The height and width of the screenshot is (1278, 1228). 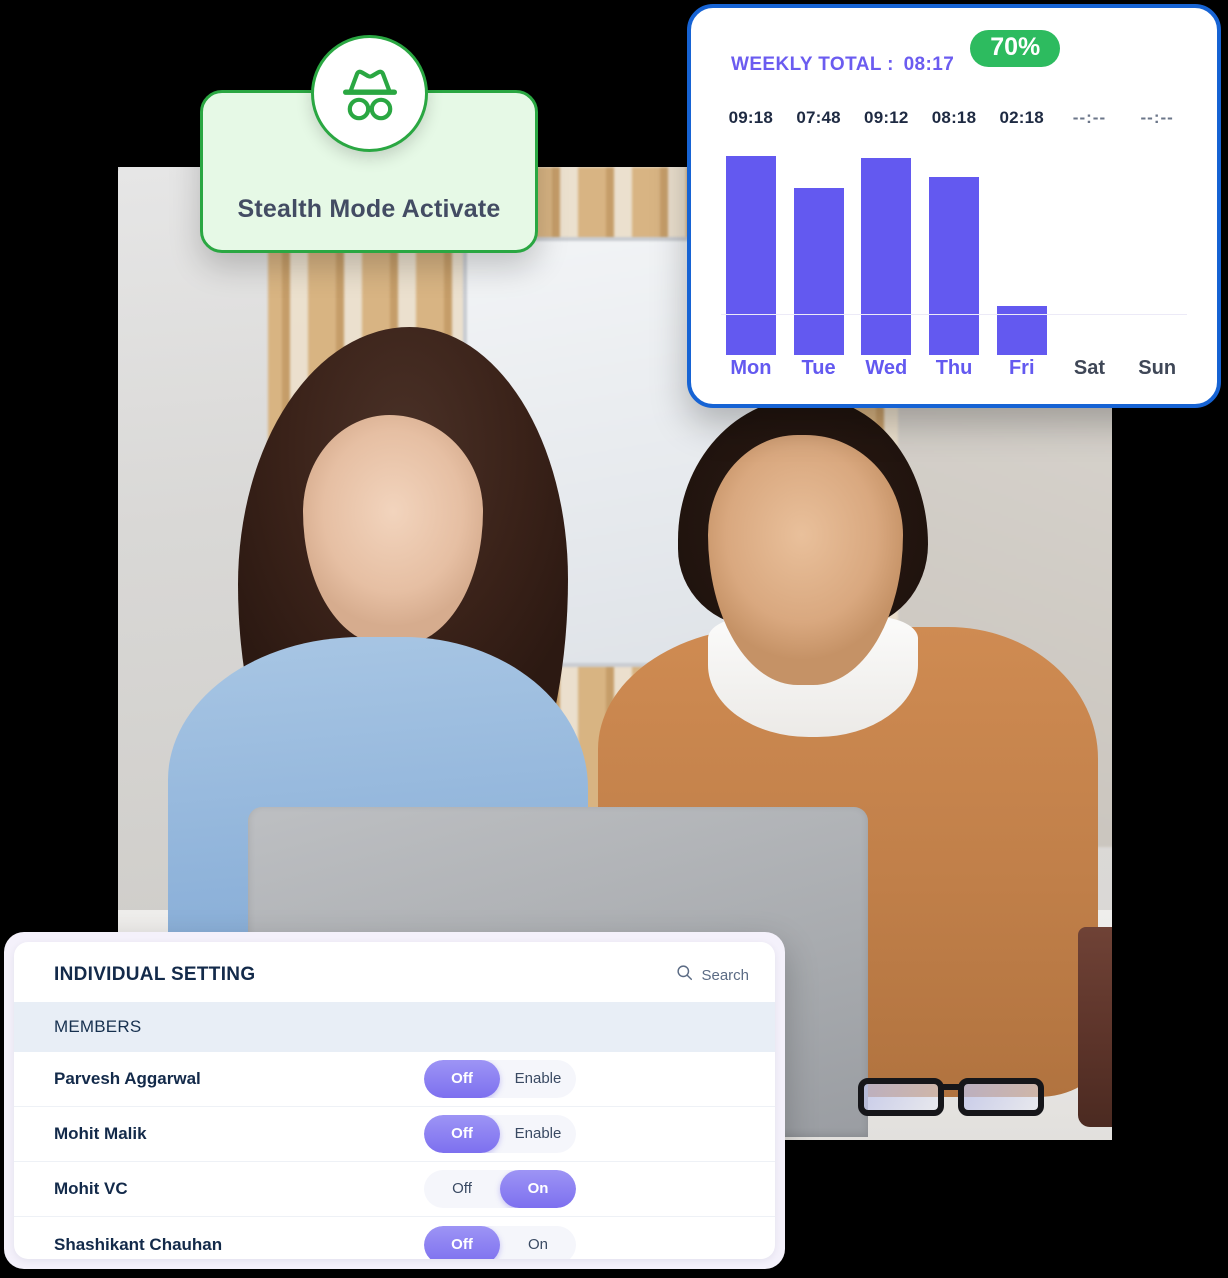 I want to click on weekly-total-text: WEEKLY TOTAL : 08:17, so click(x=842, y=65).